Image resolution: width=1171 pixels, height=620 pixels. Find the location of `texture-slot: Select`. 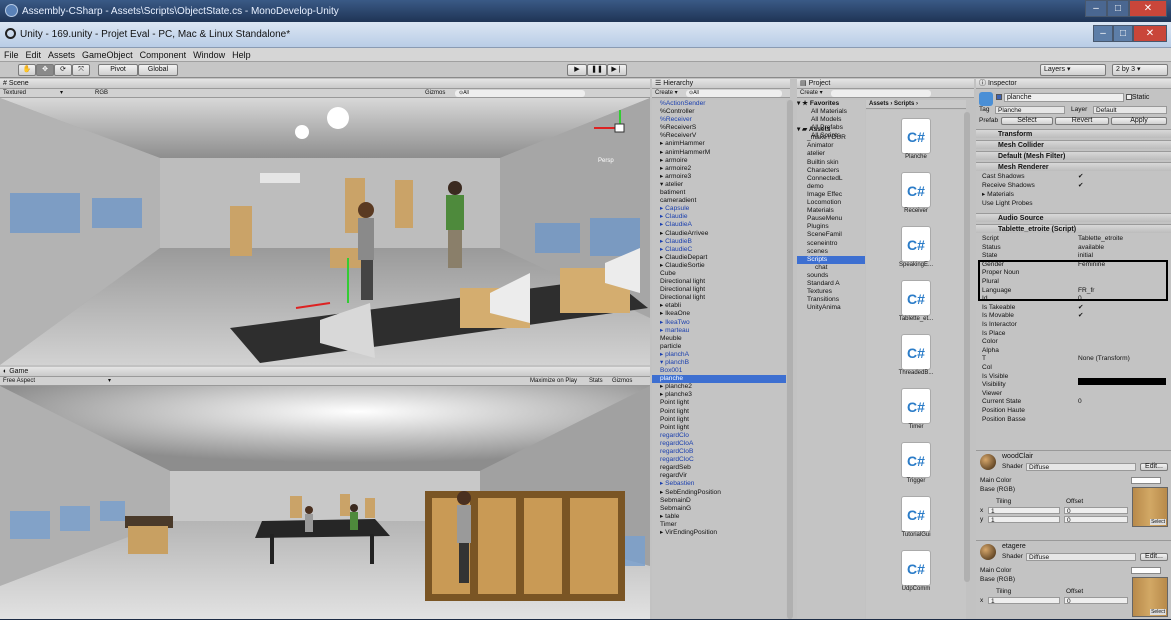

texture-slot: Select is located at coordinates (1150, 507).